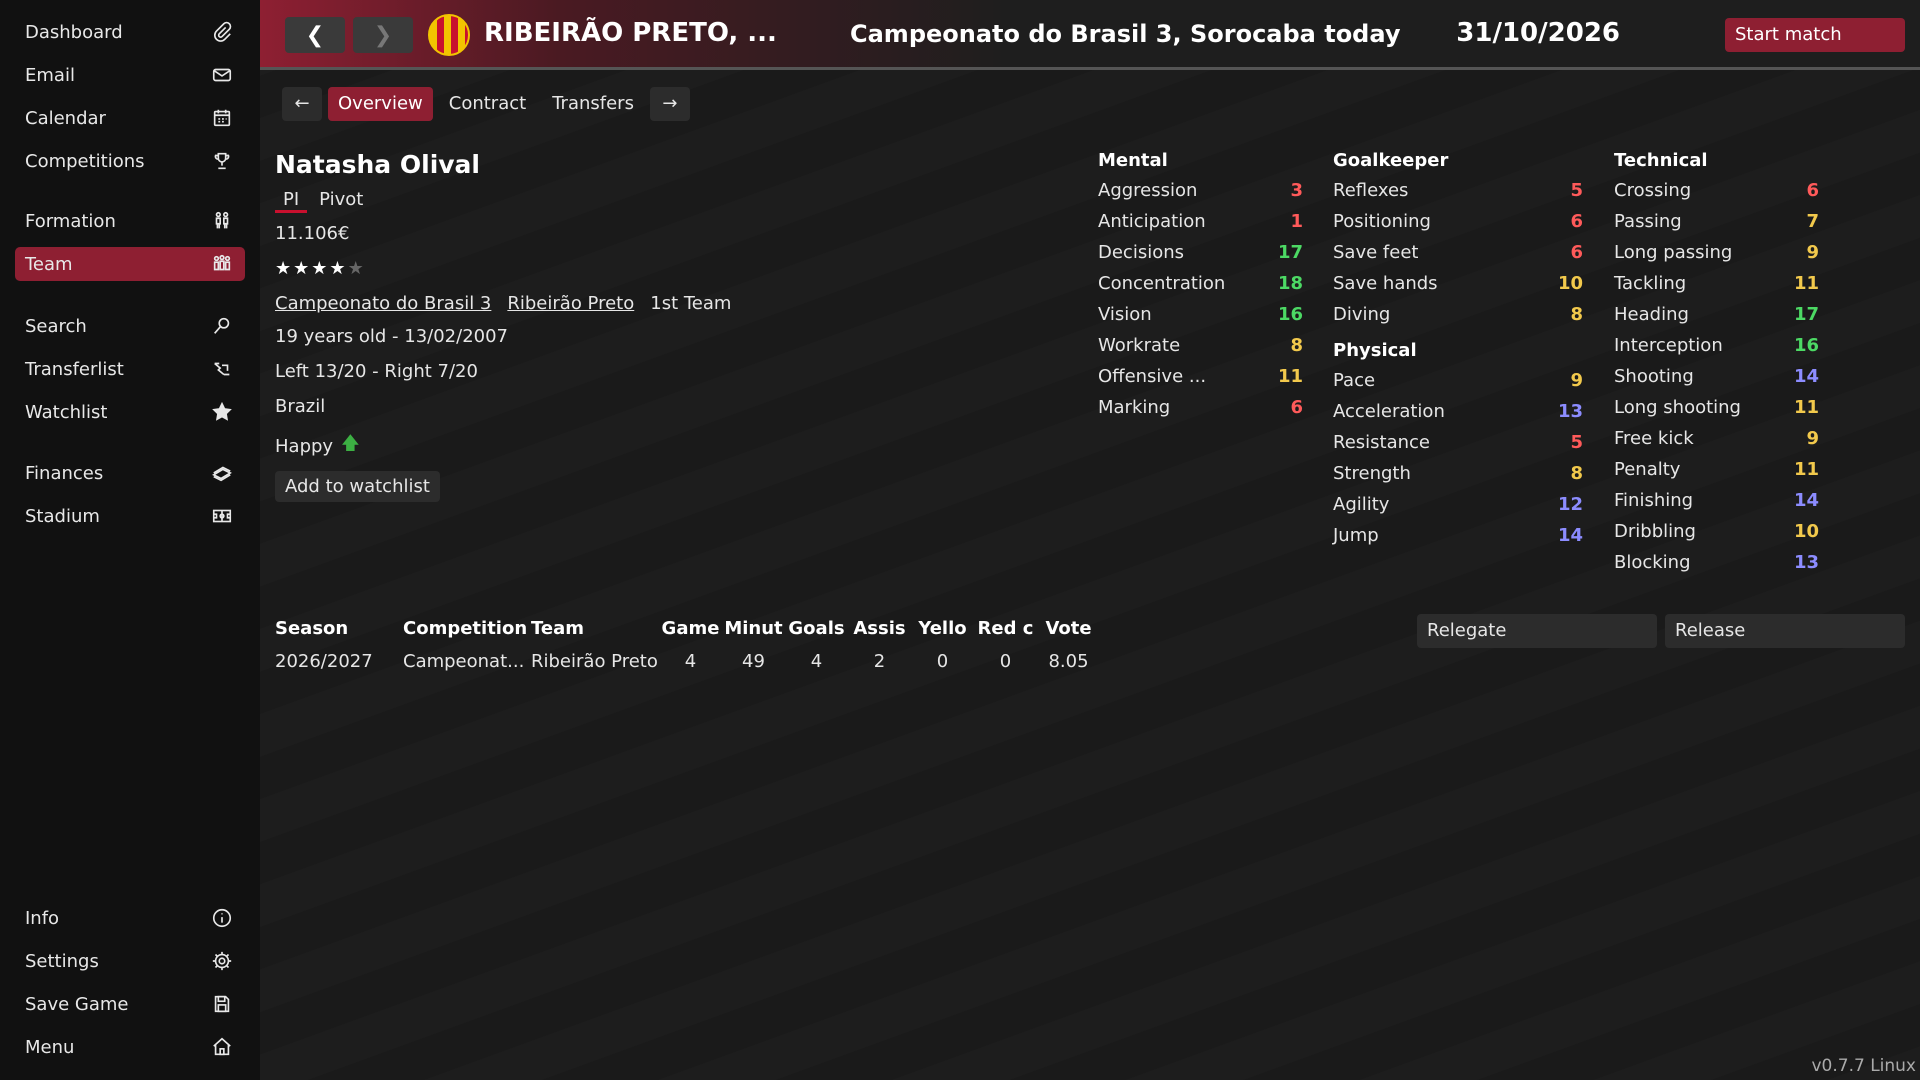 The width and height of the screenshot is (1920, 1080). I want to click on attribute-name: Shooting, so click(1654, 376).